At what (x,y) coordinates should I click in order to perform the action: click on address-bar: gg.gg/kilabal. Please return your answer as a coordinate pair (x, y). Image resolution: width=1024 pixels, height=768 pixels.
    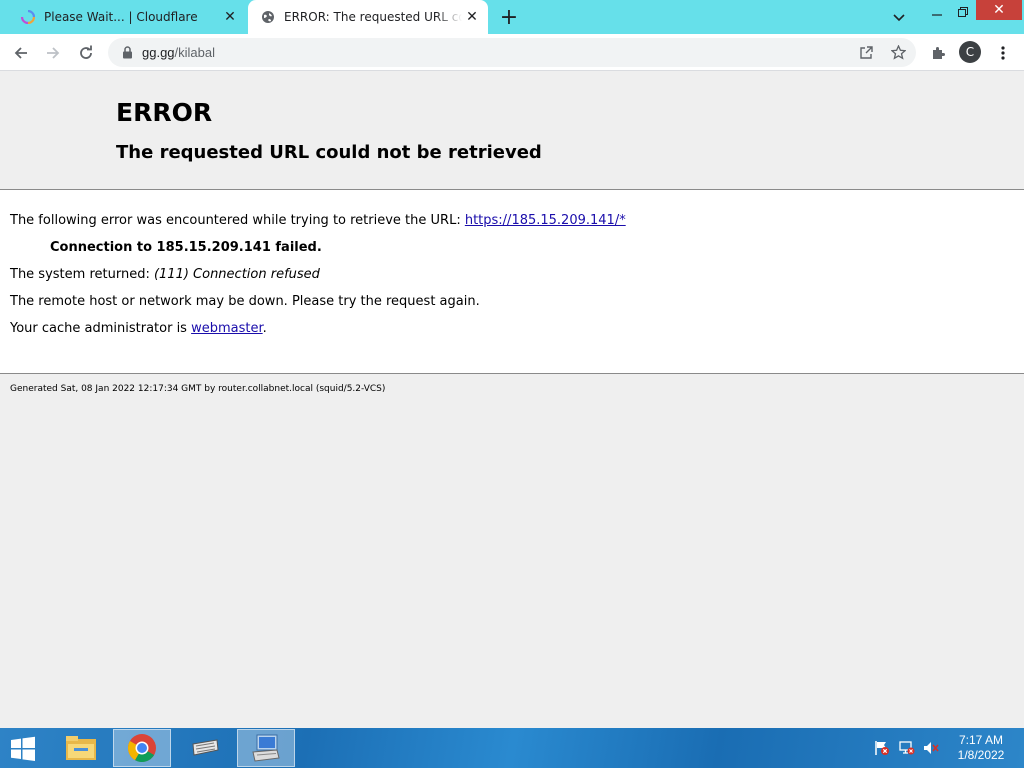
    Looking at the image, I should click on (512, 52).